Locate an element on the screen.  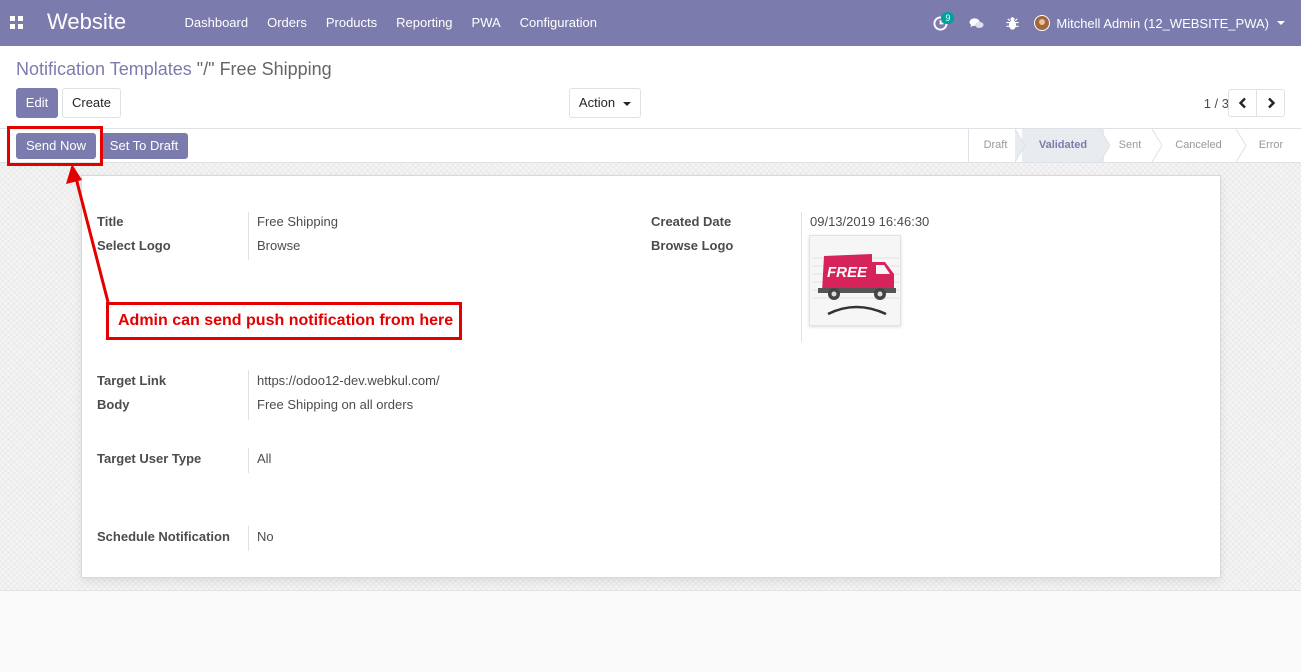
menu-item-reporting: Reporting is located at coordinates (424, 23).